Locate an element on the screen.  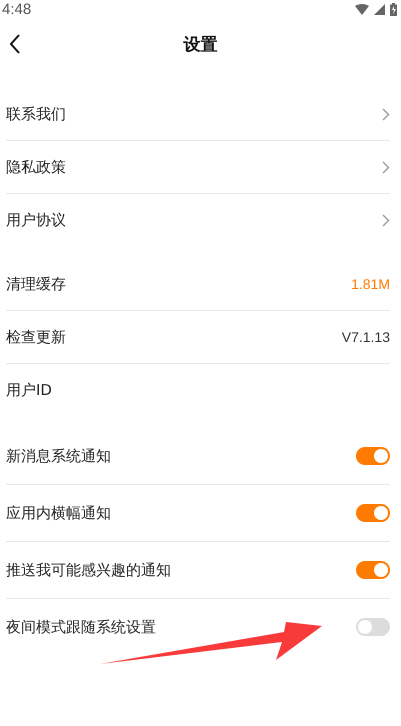
setting-value: 1.81M is located at coordinates (370, 284).